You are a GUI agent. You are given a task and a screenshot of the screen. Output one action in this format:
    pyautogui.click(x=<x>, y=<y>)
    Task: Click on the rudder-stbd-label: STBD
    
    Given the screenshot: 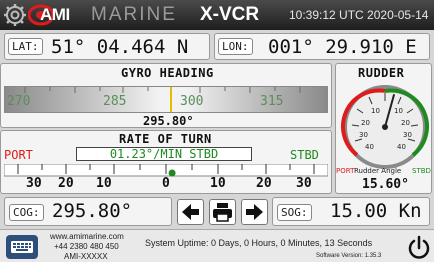 What is the action you would take?
    pyautogui.click(x=421, y=171)
    